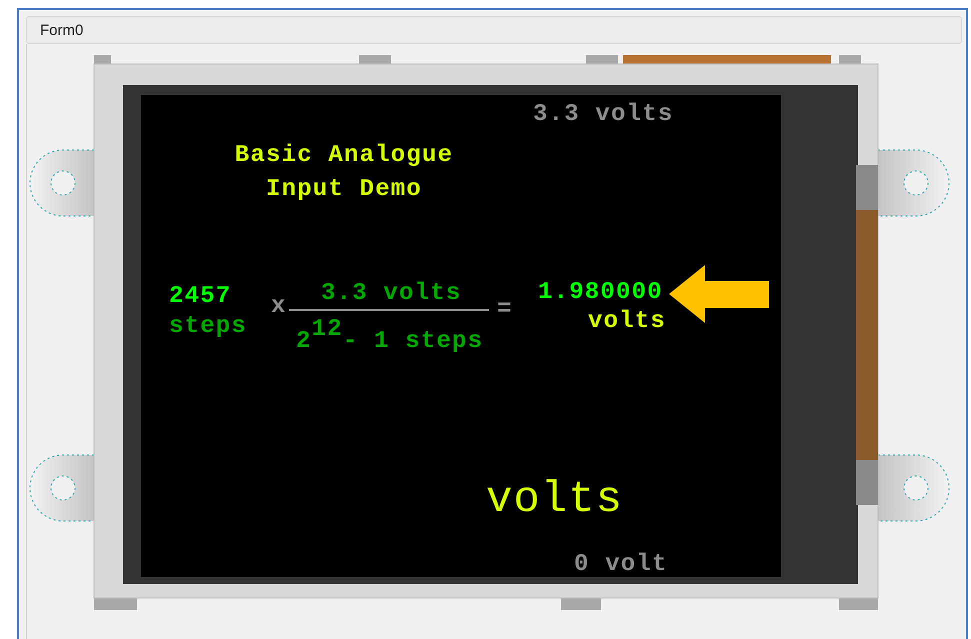 Image resolution: width=971 pixels, height=639 pixels. Describe the element at coordinates (208, 327) in the screenshot. I see `steps-unit: steps` at that location.